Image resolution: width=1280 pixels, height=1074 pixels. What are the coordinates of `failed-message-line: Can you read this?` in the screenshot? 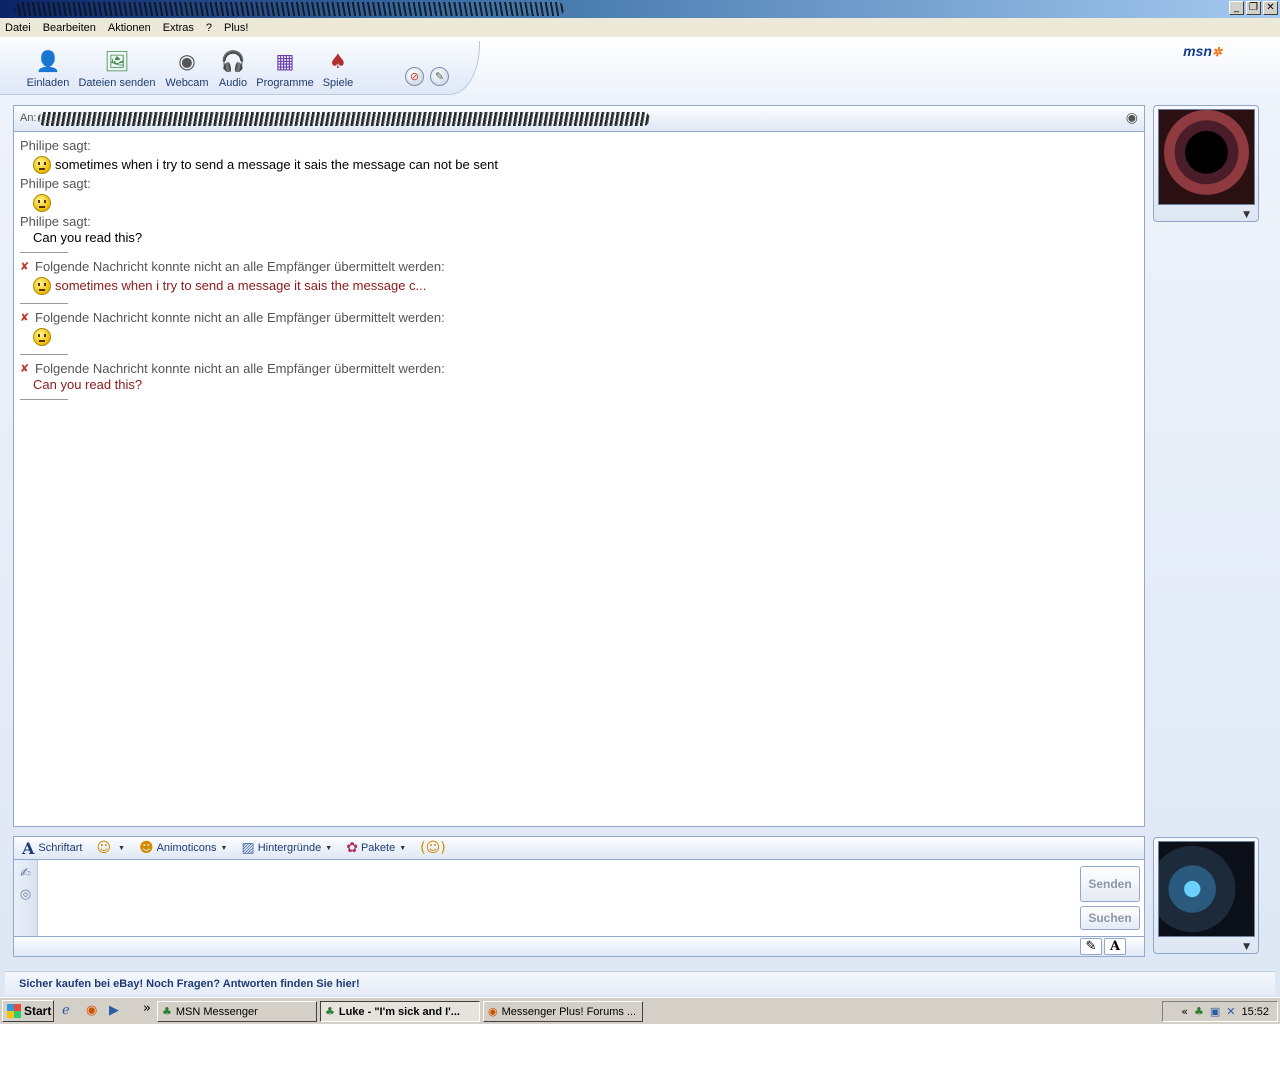 It's located at (582, 385).